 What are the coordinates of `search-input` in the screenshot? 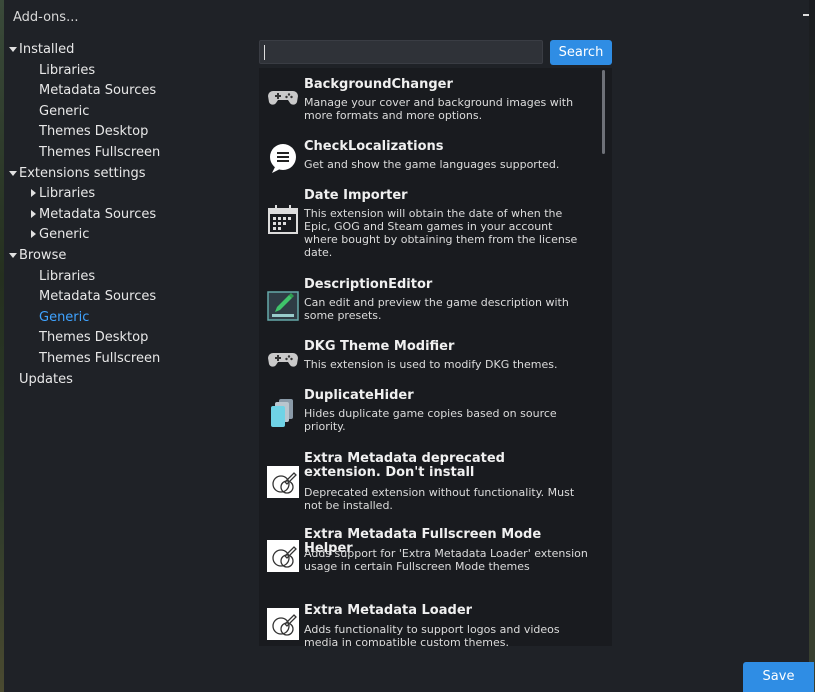 It's located at (401, 52).